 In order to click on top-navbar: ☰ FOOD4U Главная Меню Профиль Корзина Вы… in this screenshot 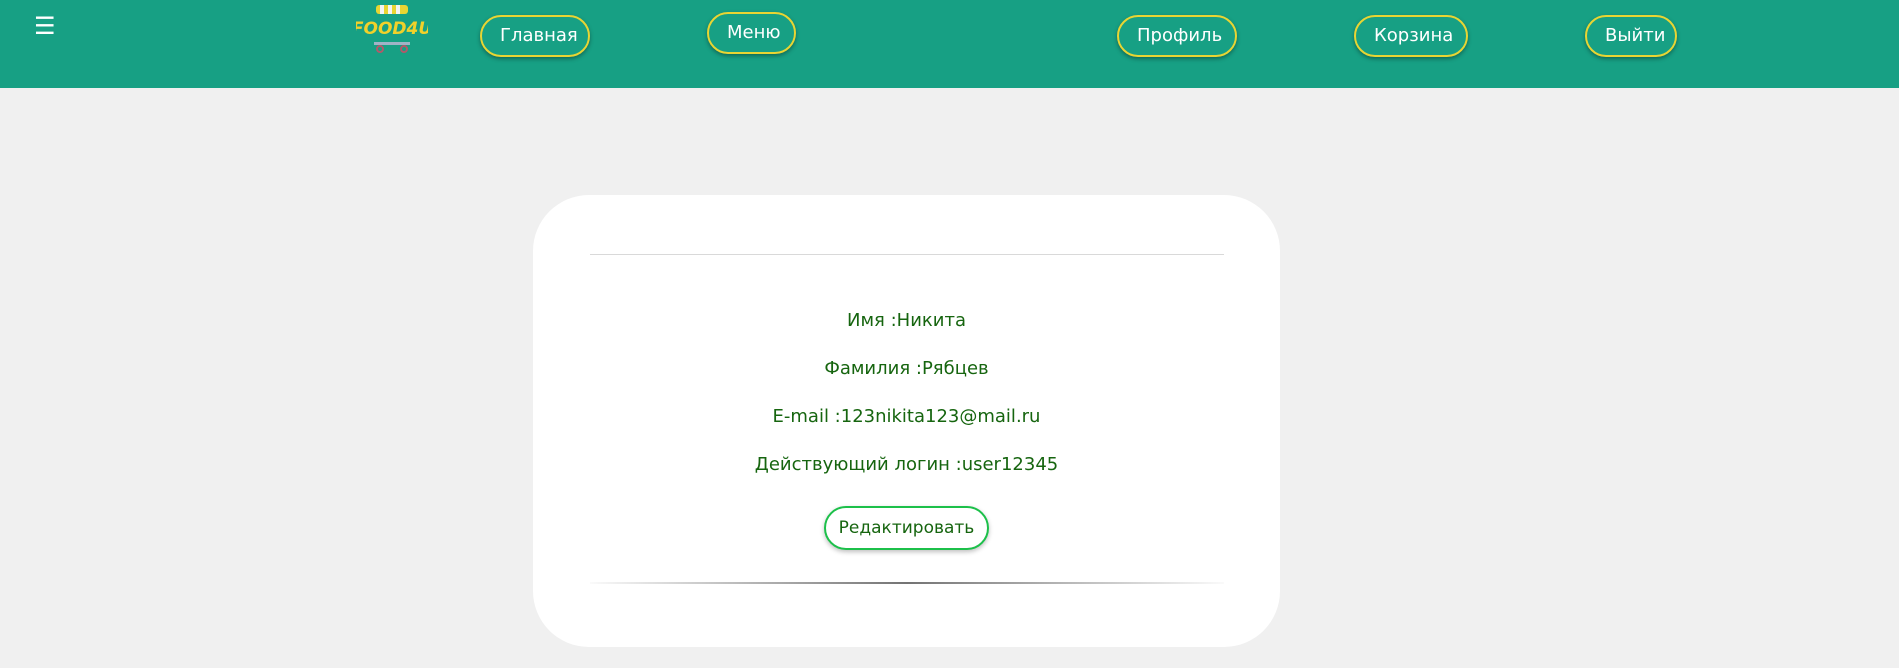, I will do `click(949, 44)`.